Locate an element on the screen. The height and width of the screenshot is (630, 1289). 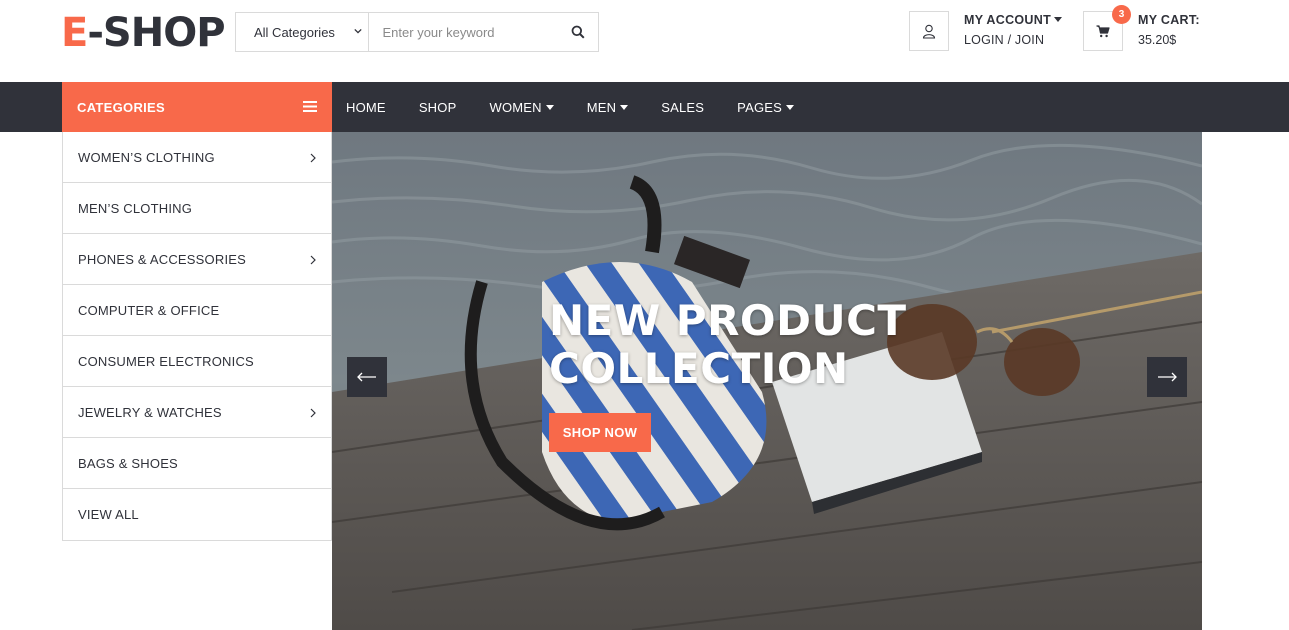
nav-label: SHOP is located at coordinates (437, 107).